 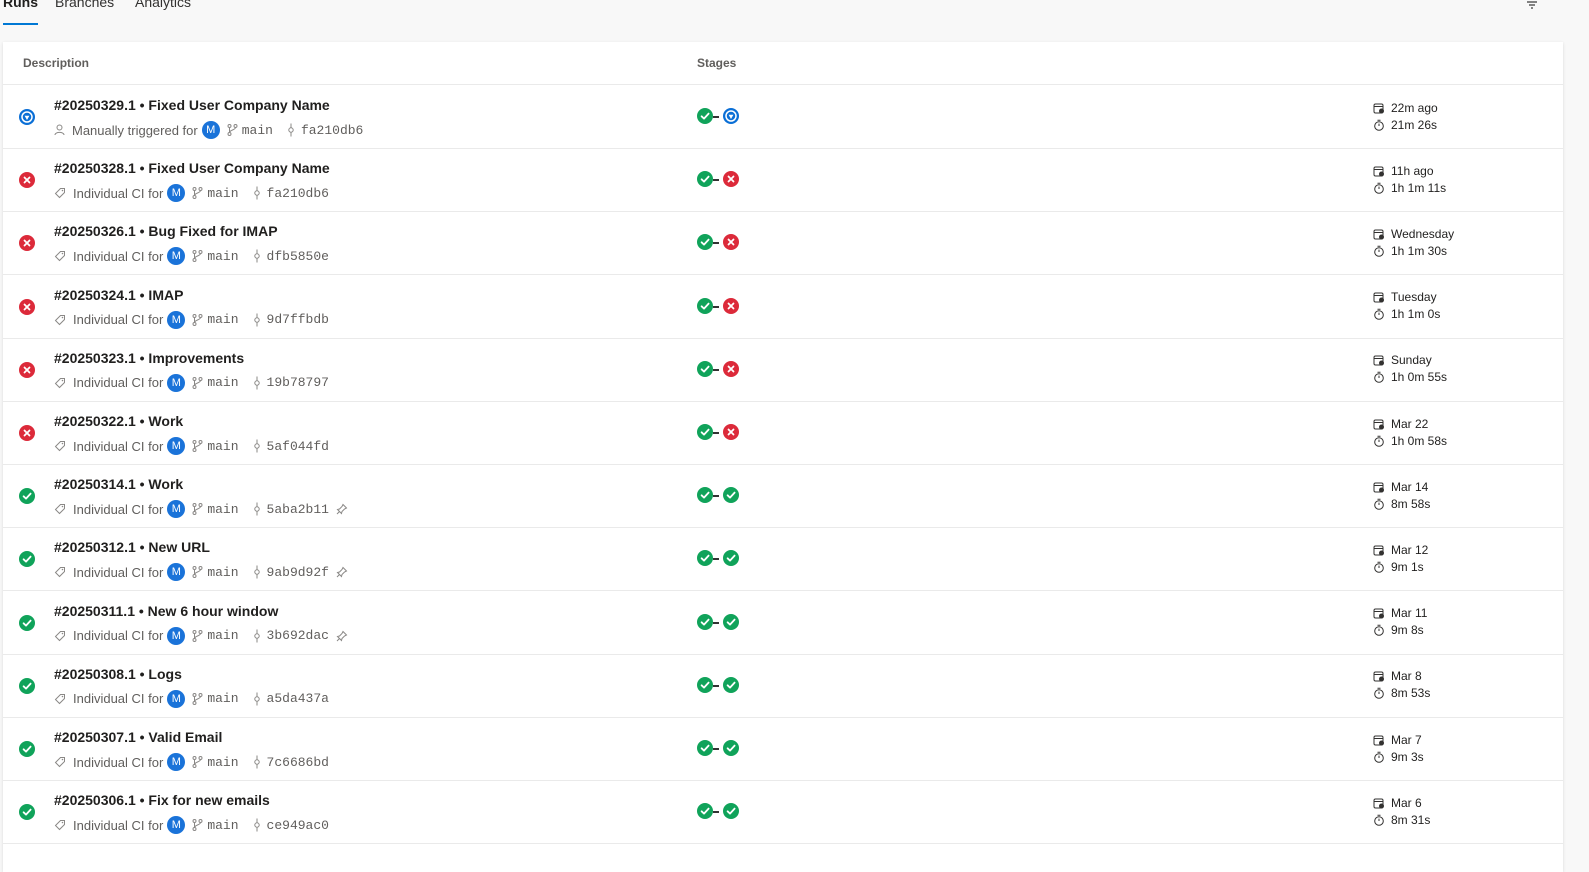 What do you see at coordinates (191, 256) in the screenshot?
I see `run-meta: Individual CI for Mmain dfb5850e` at bounding box center [191, 256].